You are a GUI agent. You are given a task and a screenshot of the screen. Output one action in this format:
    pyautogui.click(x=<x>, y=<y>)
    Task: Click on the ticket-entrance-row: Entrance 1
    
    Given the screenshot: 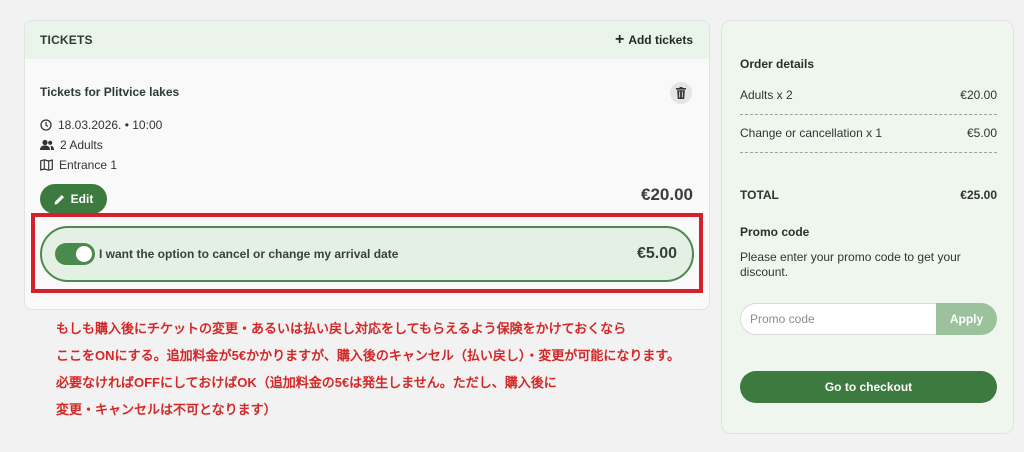 What is the action you would take?
    pyautogui.click(x=78, y=165)
    